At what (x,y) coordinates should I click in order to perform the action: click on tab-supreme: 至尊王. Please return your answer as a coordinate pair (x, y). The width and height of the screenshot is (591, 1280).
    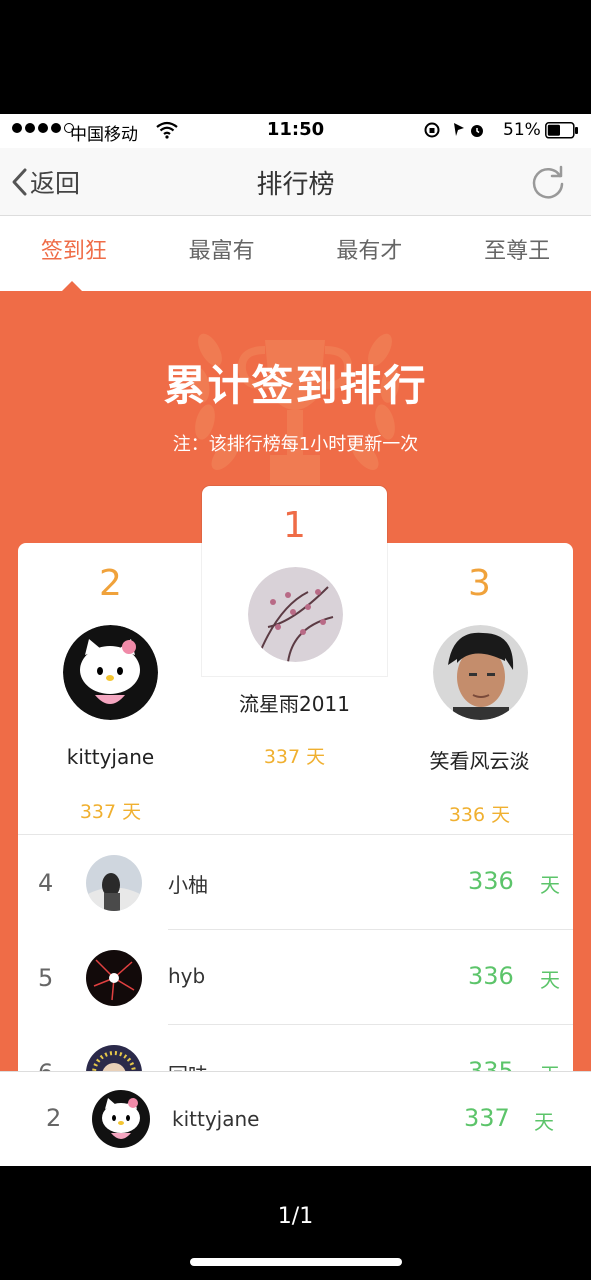
    Looking at the image, I should click on (517, 253).